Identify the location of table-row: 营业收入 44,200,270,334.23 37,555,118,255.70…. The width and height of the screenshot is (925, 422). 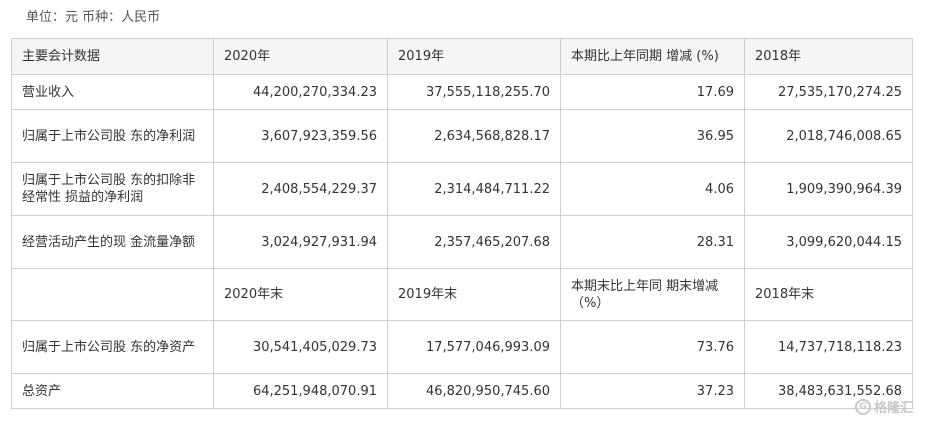
(462, 92).